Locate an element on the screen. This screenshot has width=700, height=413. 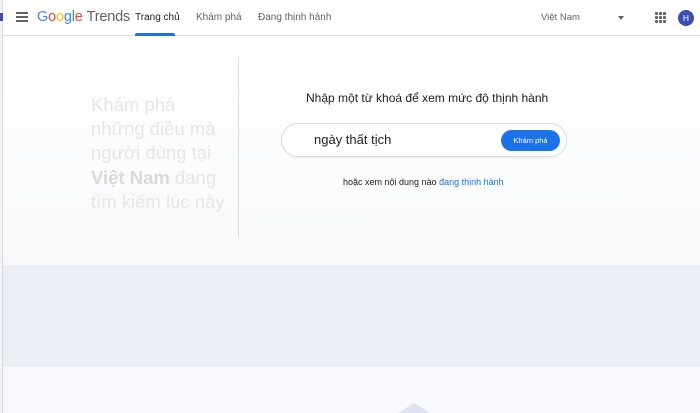
region-select: Việt Nam is located at coordinates (560, 17).